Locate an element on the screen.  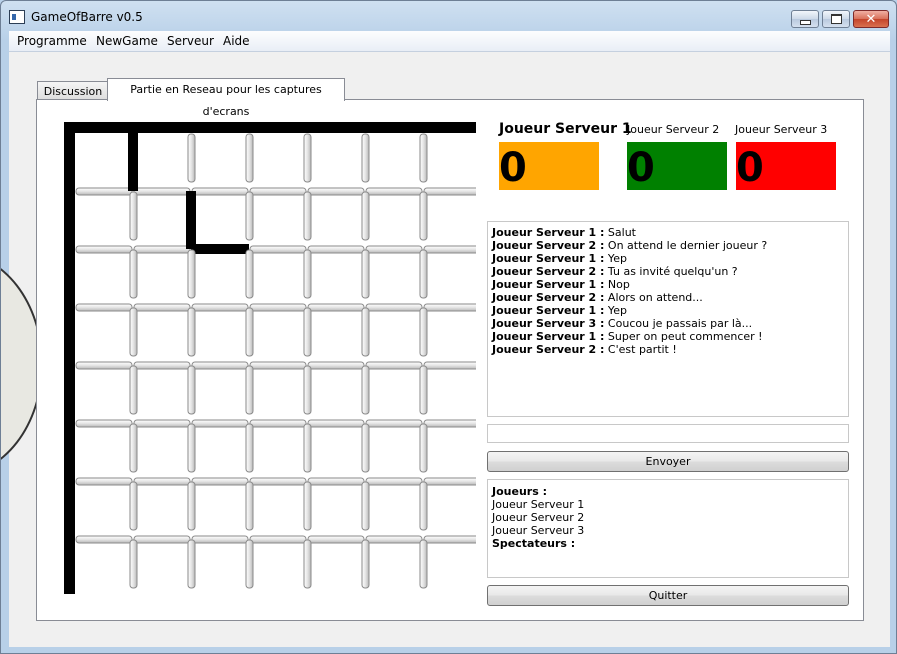
maximize-button is located at coordinates (836, 19).